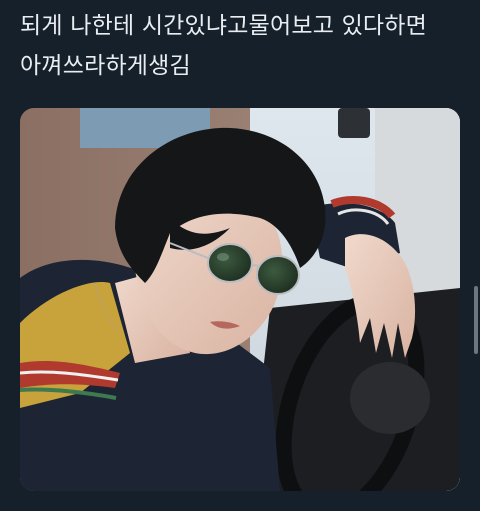  What do you see at coordinates (476, 320) in the screenshot?
I see `scrollbar` at bounding box center [476, 320].